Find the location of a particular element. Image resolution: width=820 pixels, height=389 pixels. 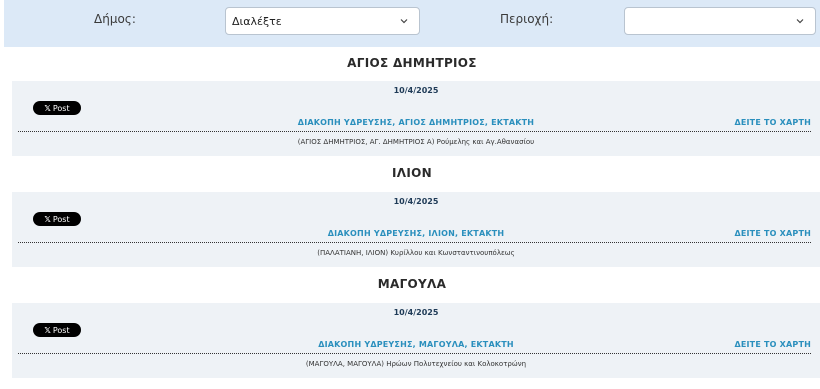

municipality-label: Δήμος: is located at coordinates (115, 19).